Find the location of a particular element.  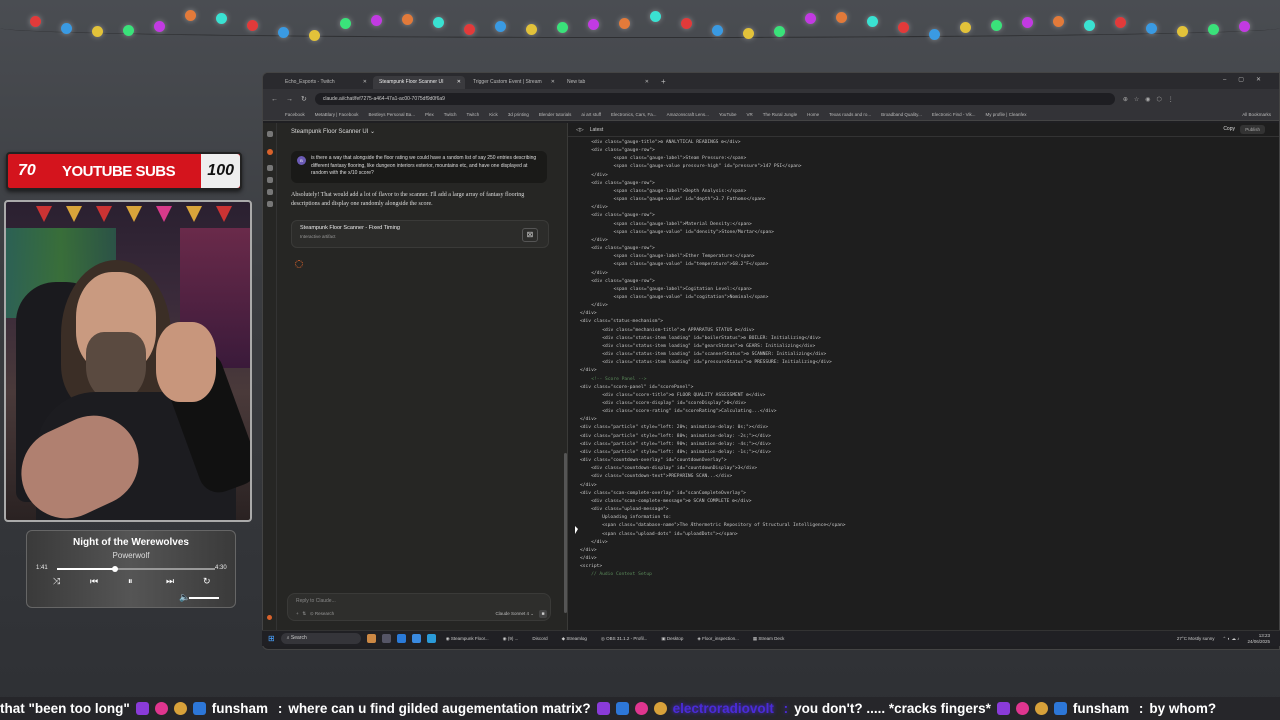

user-avatar: B is located at coordinates (301, 160).